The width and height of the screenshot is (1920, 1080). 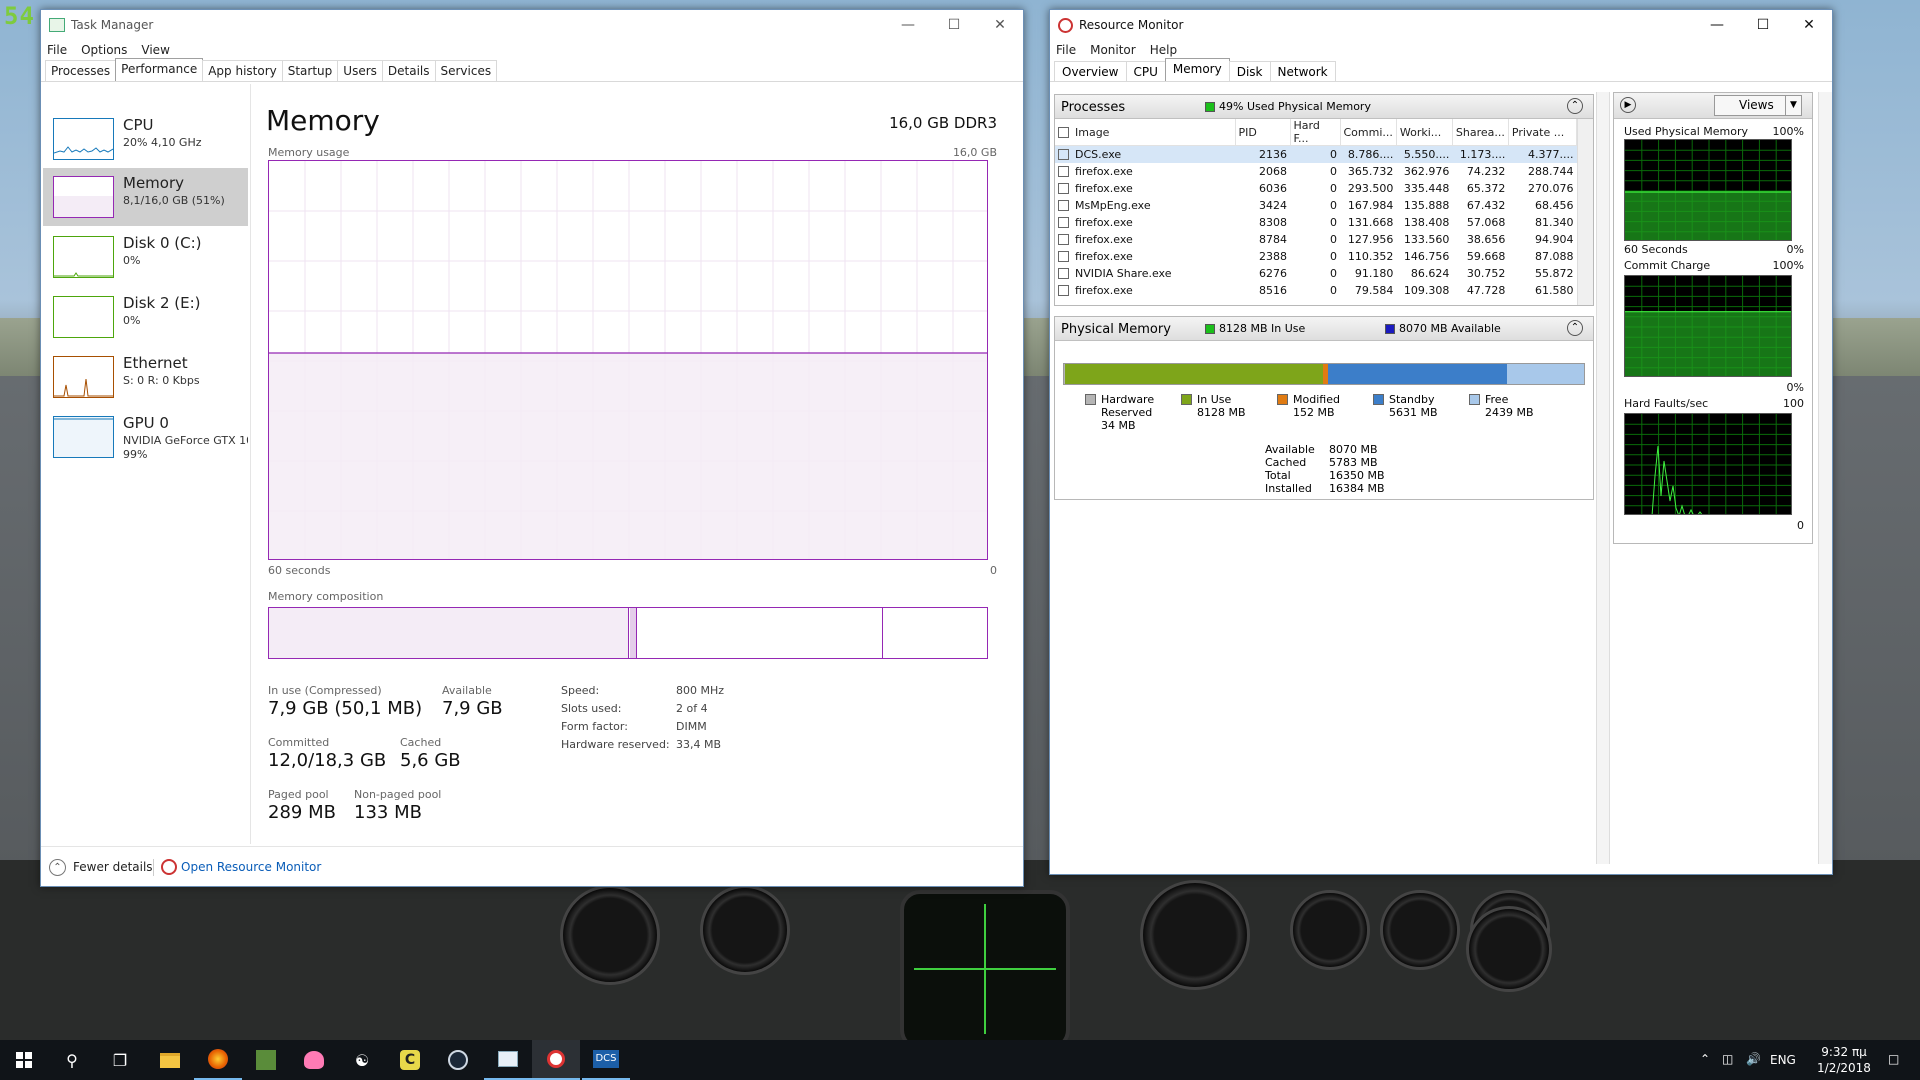 I want to click on sidebar-item-disk-0: Disk 0 (C:) 0%, so click(x=145, y=257).